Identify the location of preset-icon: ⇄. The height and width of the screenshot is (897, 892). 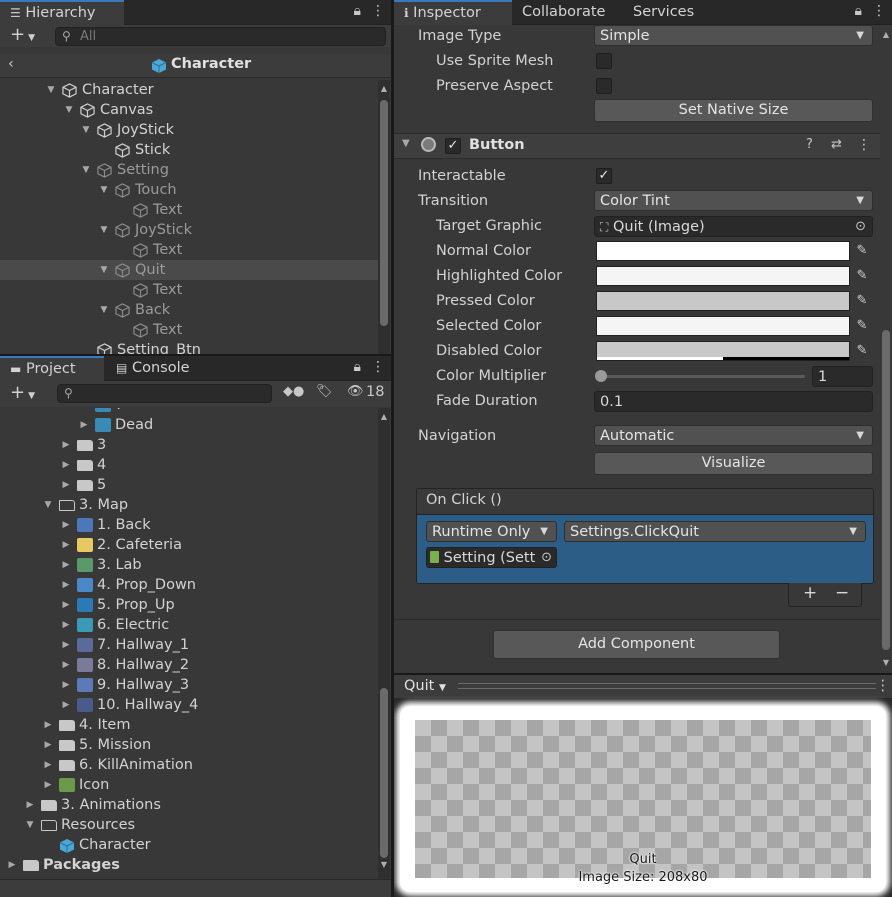
(836, 144).